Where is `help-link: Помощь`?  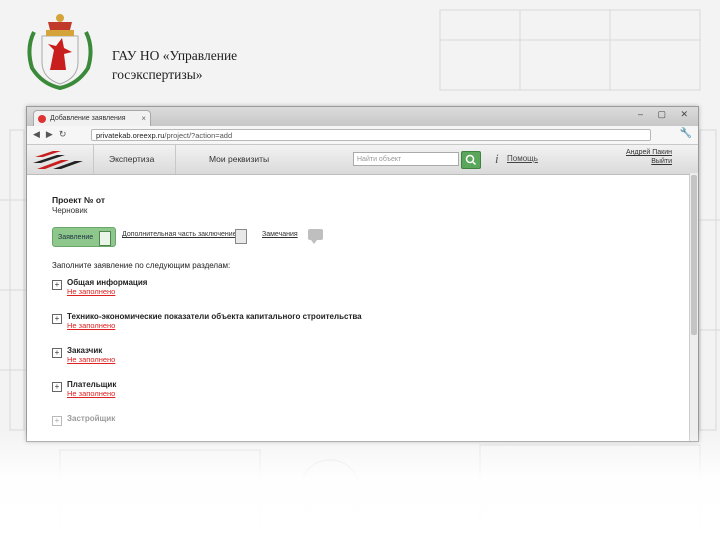
help-link: Помощь is located at coordinates (522, 158).